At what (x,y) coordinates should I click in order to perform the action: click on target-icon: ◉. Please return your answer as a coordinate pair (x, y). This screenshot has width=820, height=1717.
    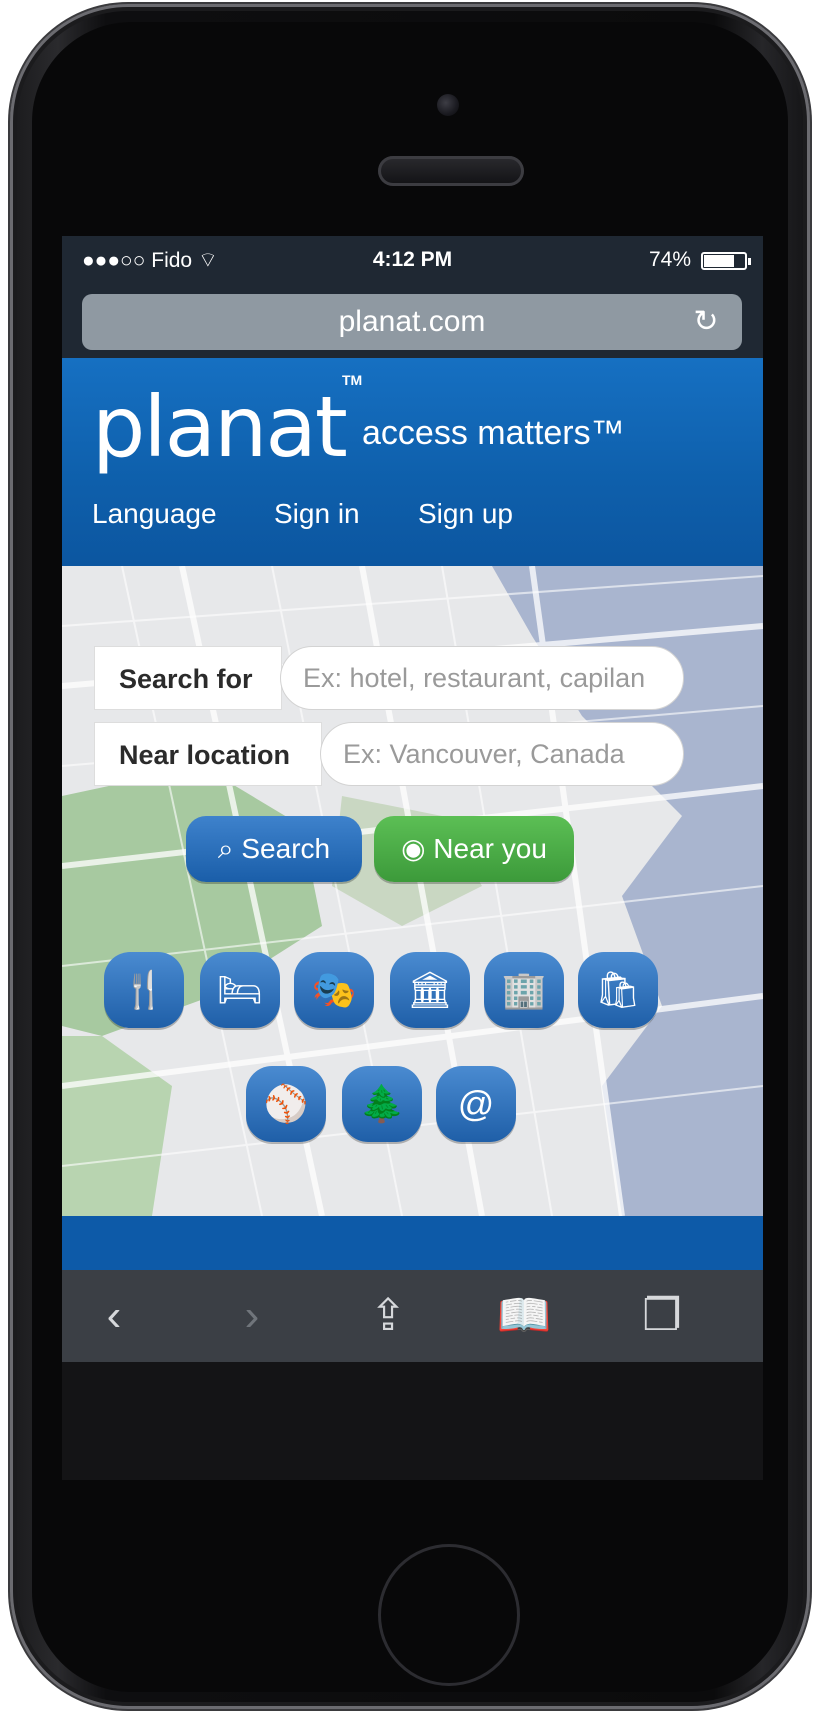
    Looking at the image, I should click on (417, 848).